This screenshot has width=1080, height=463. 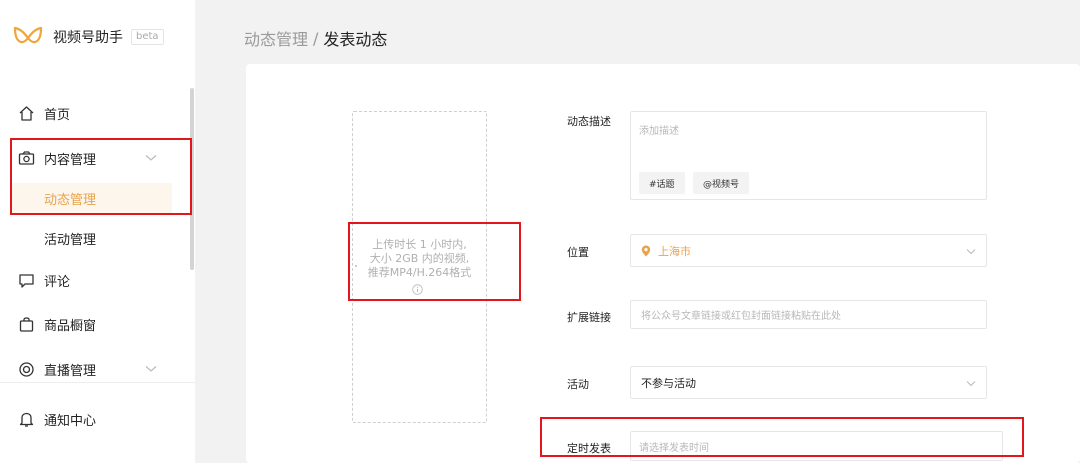 I want to click on sidebar-item-home: 首页, so click(x=94, y=113).